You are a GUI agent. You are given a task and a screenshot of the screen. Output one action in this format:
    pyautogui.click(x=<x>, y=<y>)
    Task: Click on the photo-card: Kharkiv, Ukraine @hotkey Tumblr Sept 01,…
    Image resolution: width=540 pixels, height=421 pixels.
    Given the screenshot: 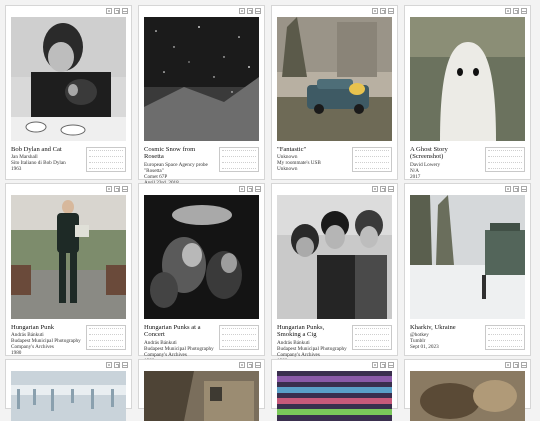 What is the action you would take?
    pyautogui.click(x=467, y=269)
    